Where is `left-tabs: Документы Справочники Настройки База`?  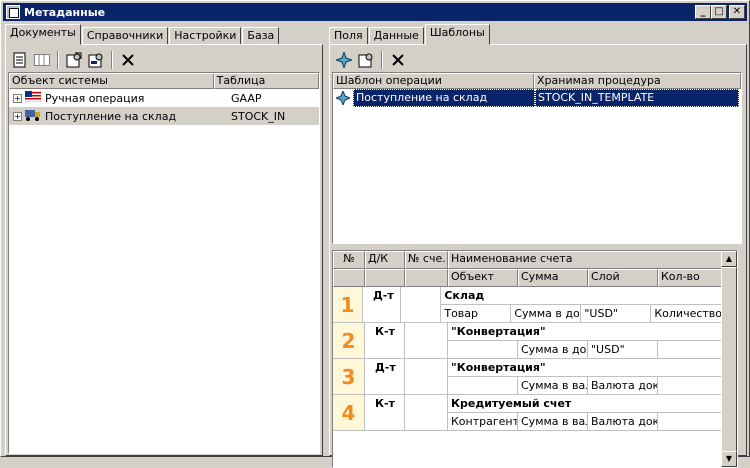
left-tabs: Документы Справочники Настройки База is located at coordinates (142, 34).